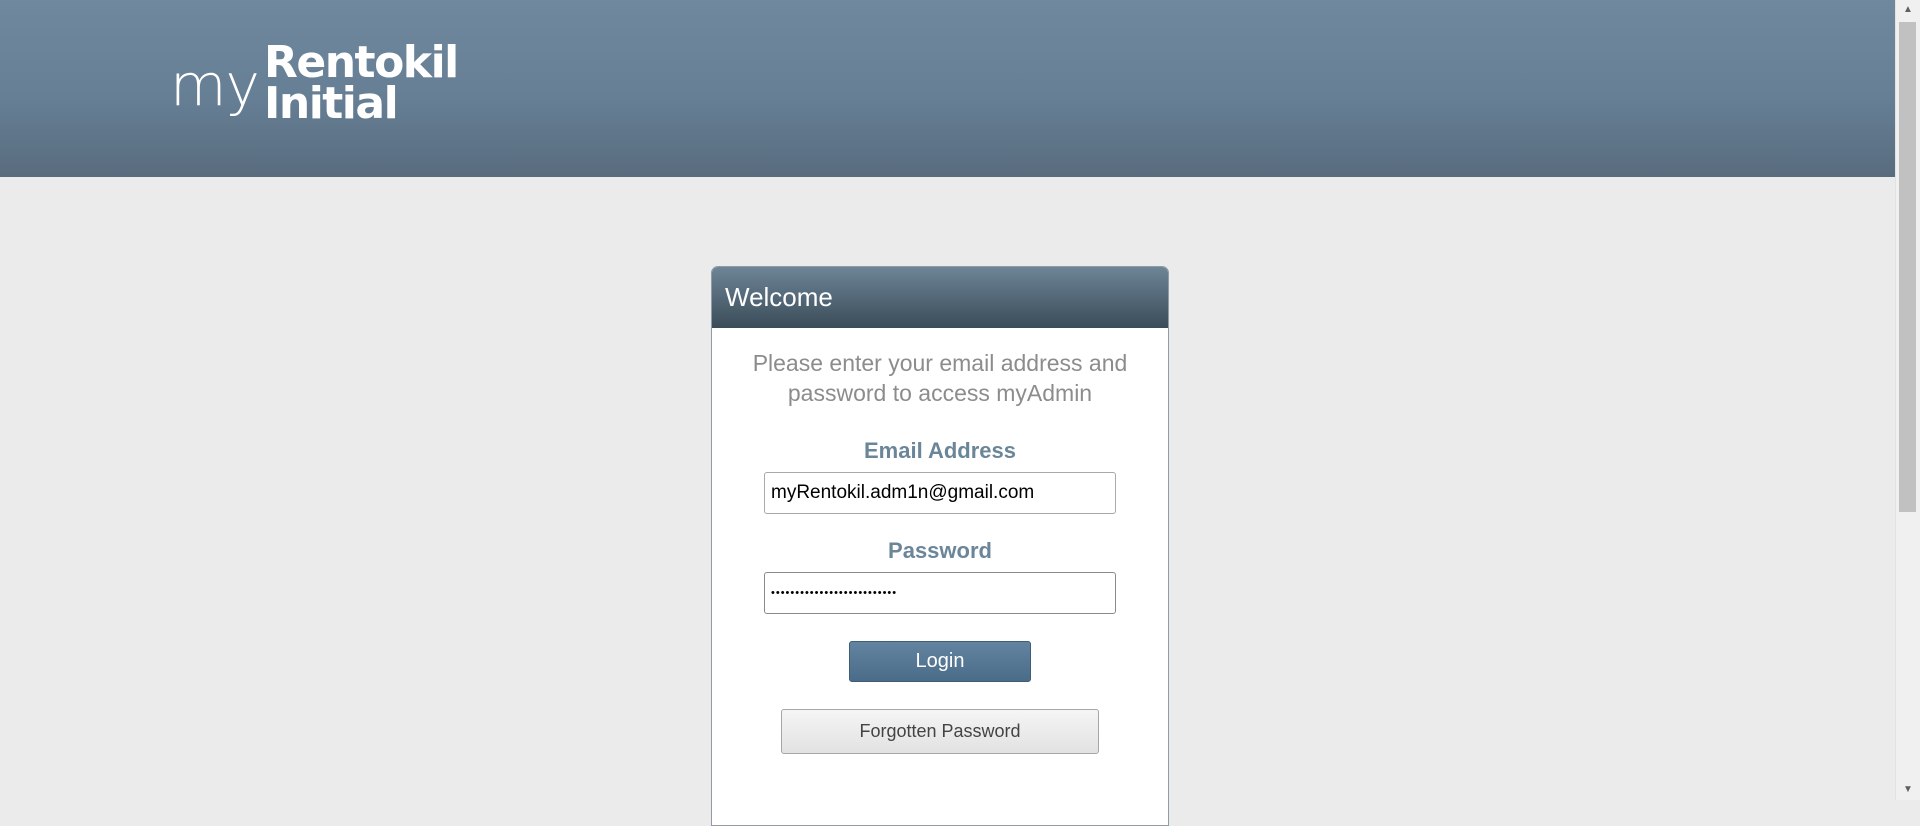 The width and height of the screenshot is (1920, 826). I want to click on panel-title: Welcome, so click(940, 297).